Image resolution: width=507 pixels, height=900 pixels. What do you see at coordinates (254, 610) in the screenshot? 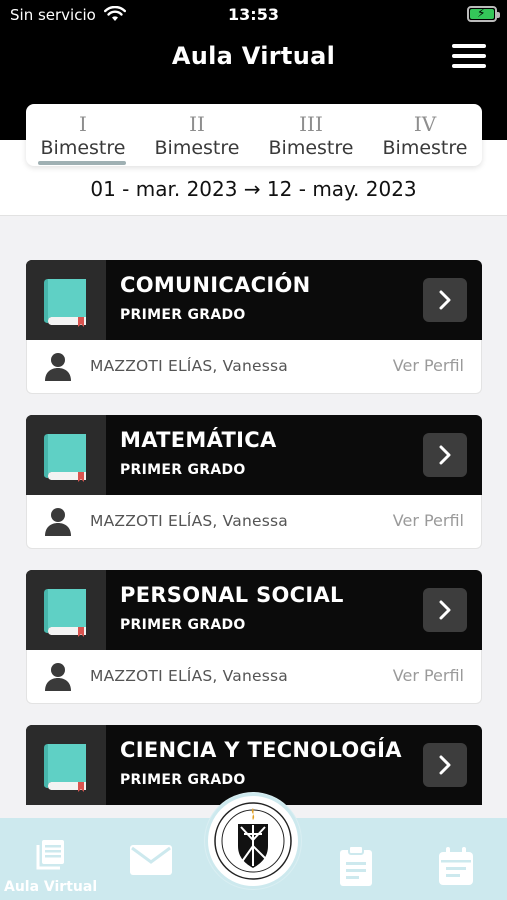
I see `course-header: PERSONAL SOCIAL PRIMER GRADO` at bounding box center [254, 610].